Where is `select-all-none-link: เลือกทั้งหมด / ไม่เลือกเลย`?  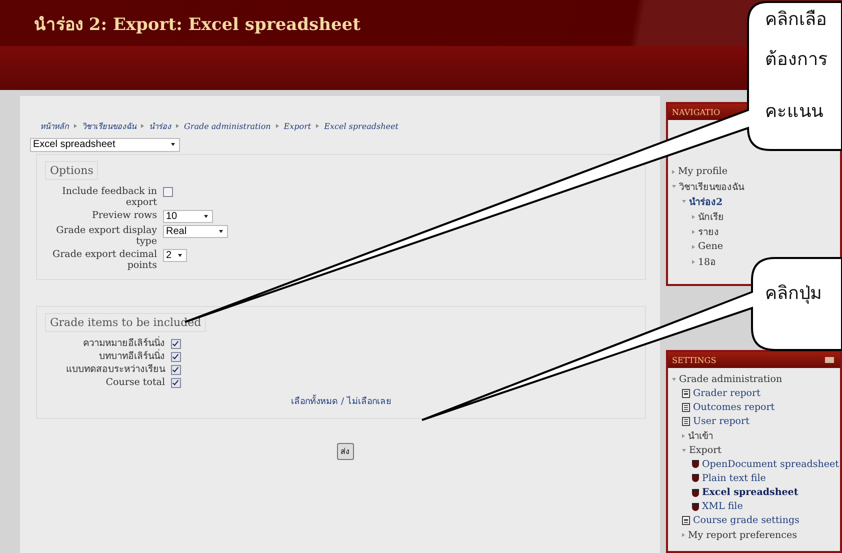
select-all-none-link: เลือกทั้งหมด / ไม่เลือกเลย is located at coordinates (341, 401).